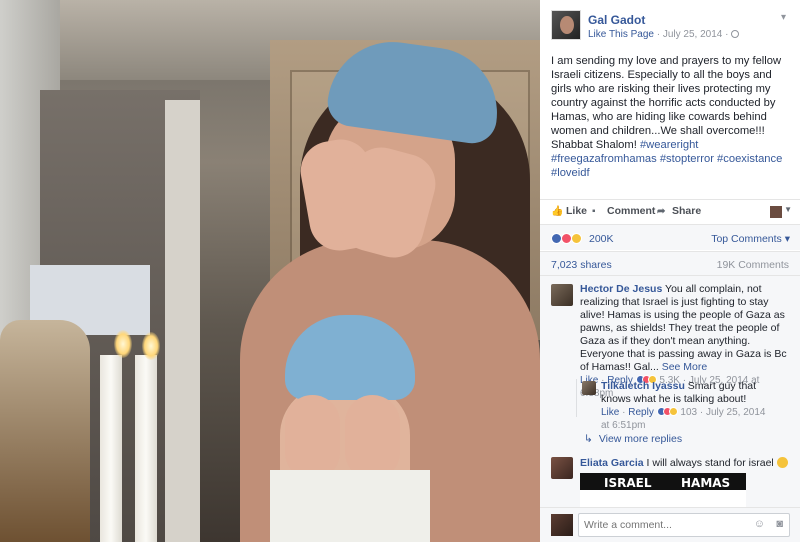  Describe the element at coordinates (601, 239) in the screenshot. I see `reaction-count: 200K` at that location.